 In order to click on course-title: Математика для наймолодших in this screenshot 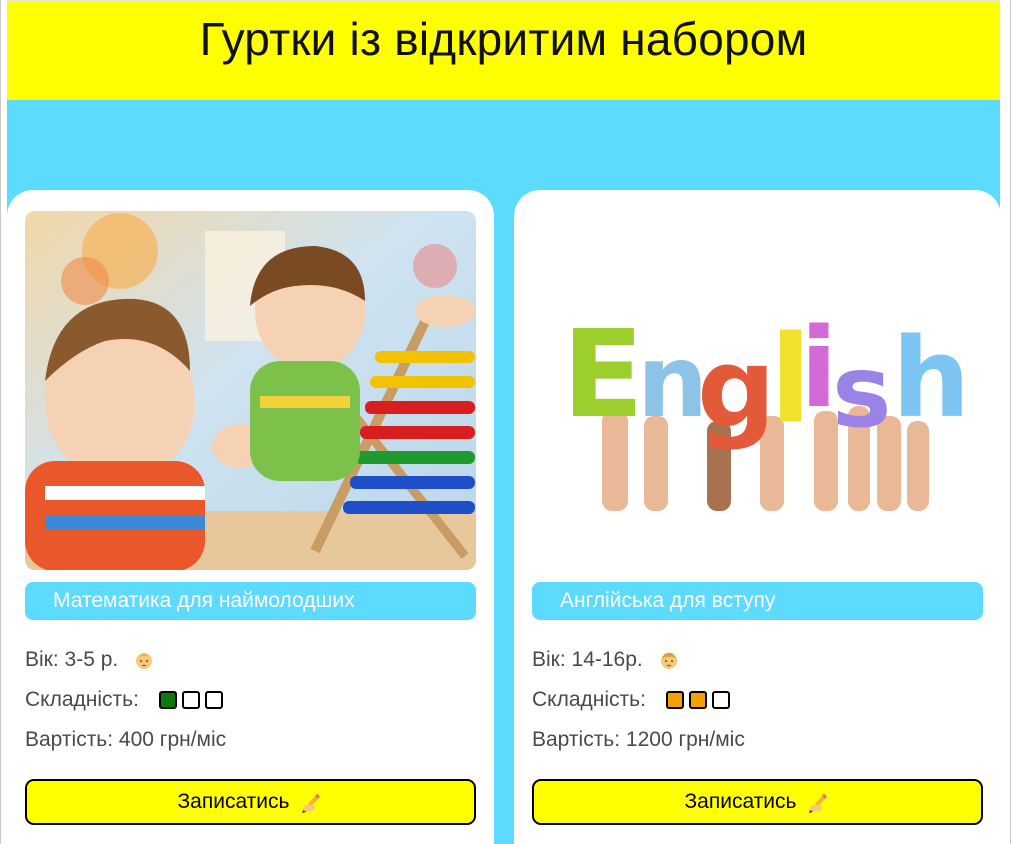, I will do `click(250, 601)`.